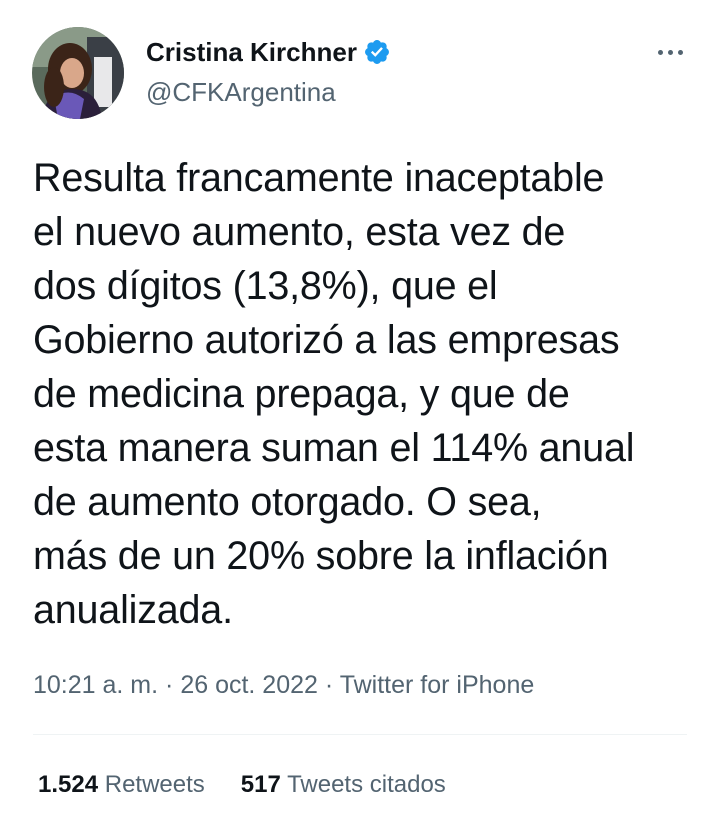 Image resolution: width=720 pixels, height=826 pixels. What do you see at coordinates (241, 92) in the screenshot?
I see `author-handle: @CFKArgentina` at bounding box center [241, 92].